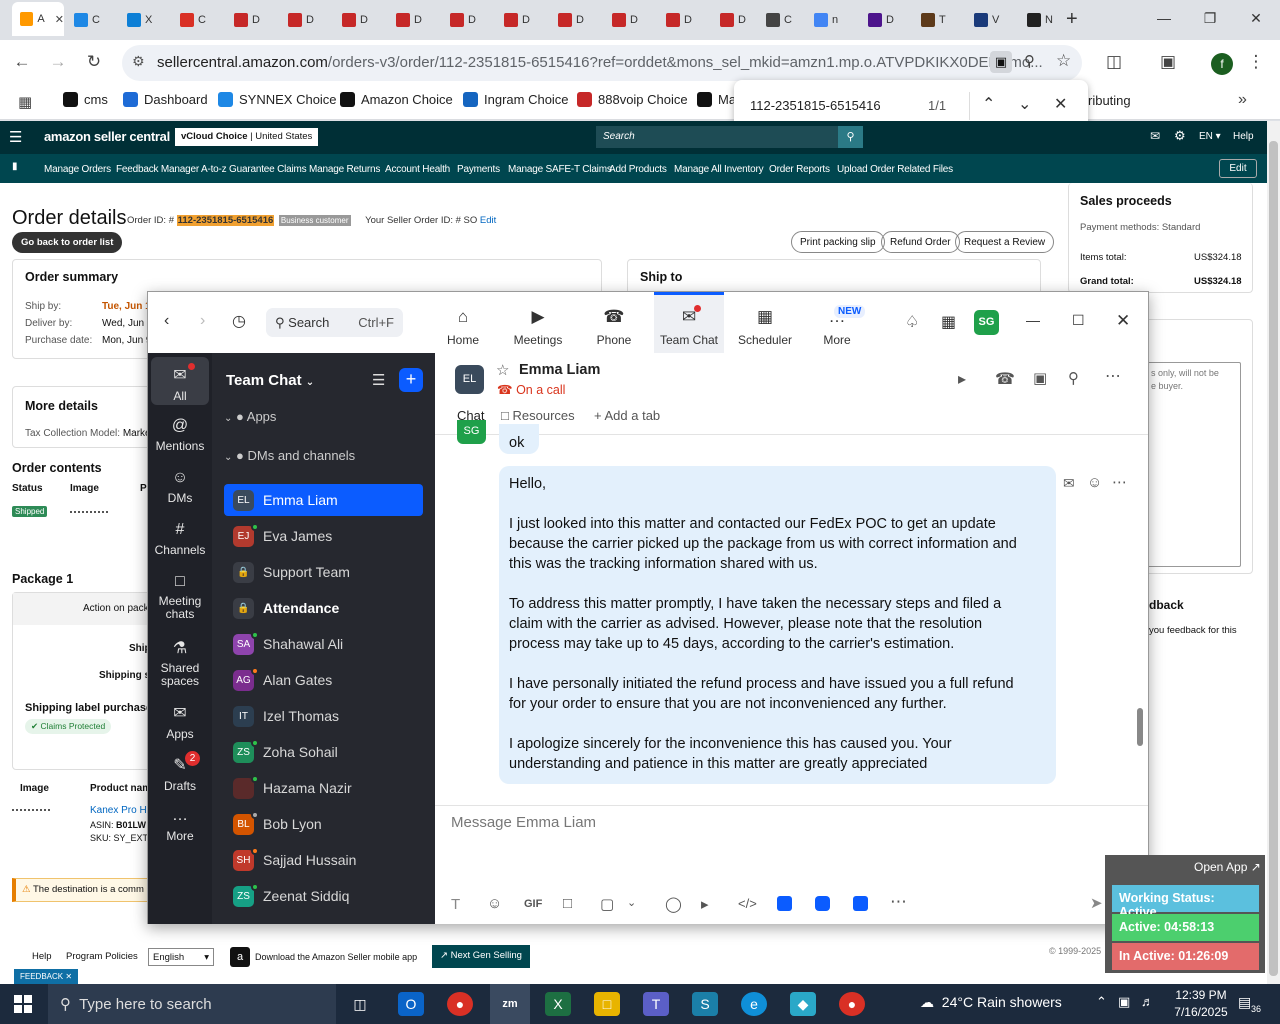 The height and width of the screenshot is (1024, 1280). Describe the element at coordinates (1180, 136) in the screenshot. I see `settings-gear-icon: ⚙` at that location.